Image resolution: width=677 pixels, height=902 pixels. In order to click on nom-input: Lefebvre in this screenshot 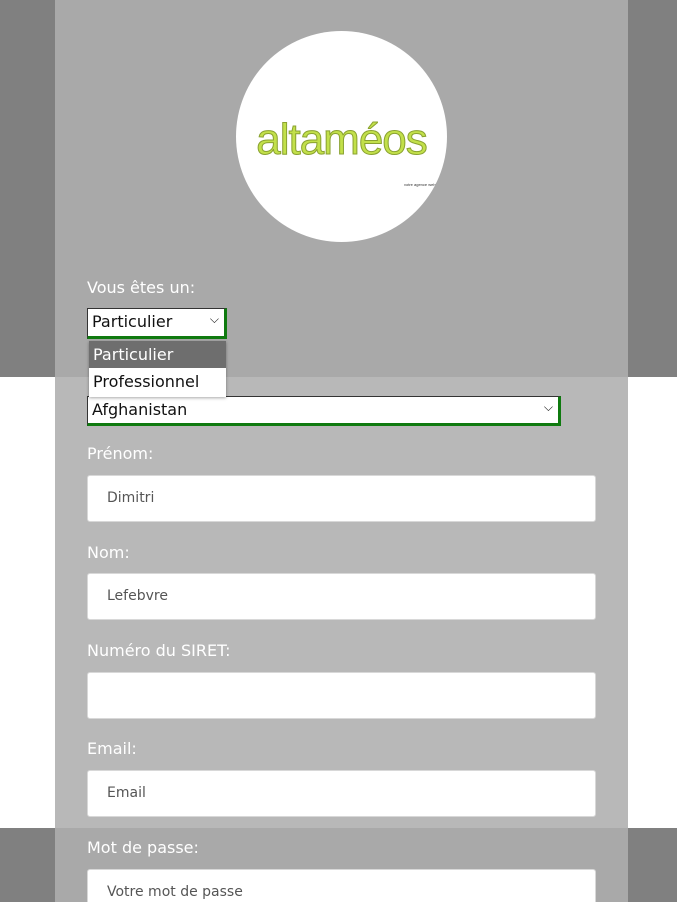, I will do `click(341, 596)`.